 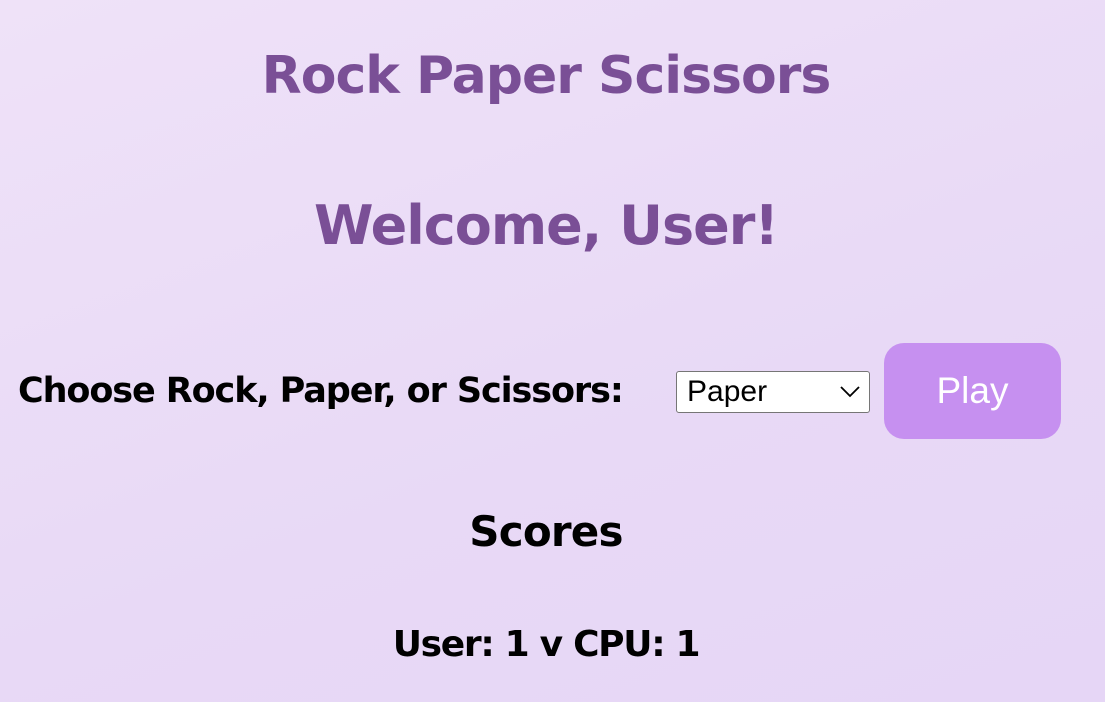 I want to click on user-score-label: User:, so click(x=443, y=644).